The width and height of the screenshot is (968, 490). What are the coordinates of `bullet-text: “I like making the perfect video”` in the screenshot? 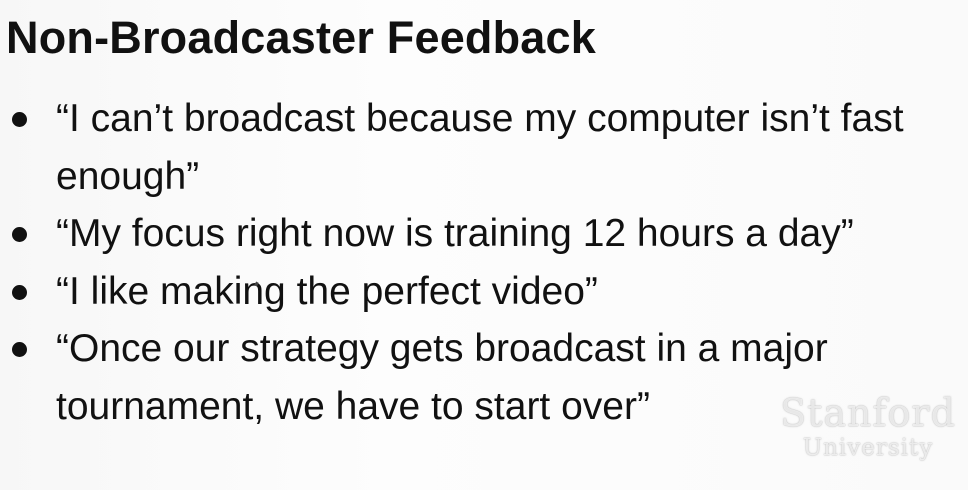 It's located at (327, 291).